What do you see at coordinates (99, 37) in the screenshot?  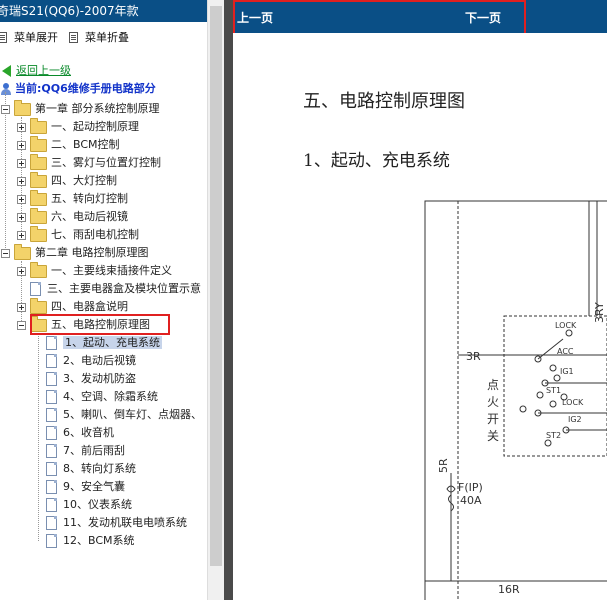 I see `menu-collapse-button: 菜单折叠` at bounding box center [99, 37].